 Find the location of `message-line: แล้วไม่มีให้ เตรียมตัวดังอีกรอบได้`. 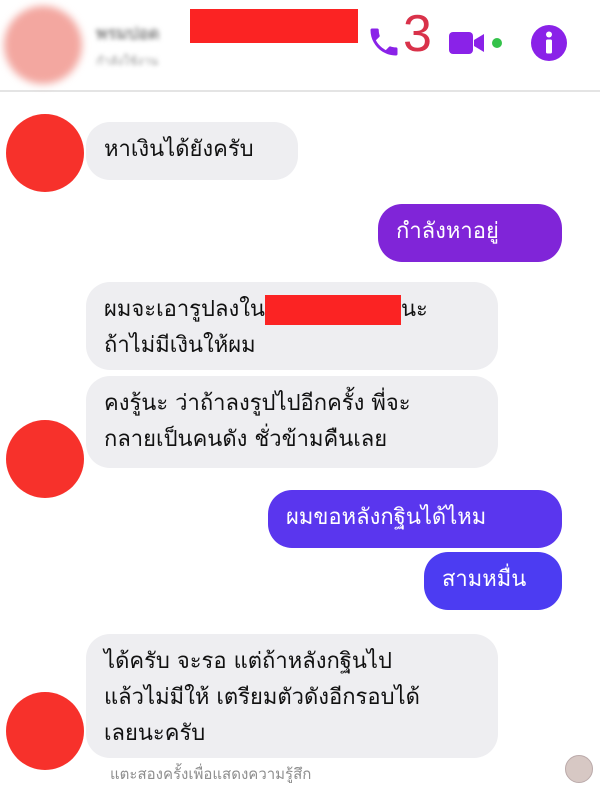

message-line: แล้วไม่มีให้ เตรียมตัวดังอีกรอบได้ is located at coordinates (262, 697).